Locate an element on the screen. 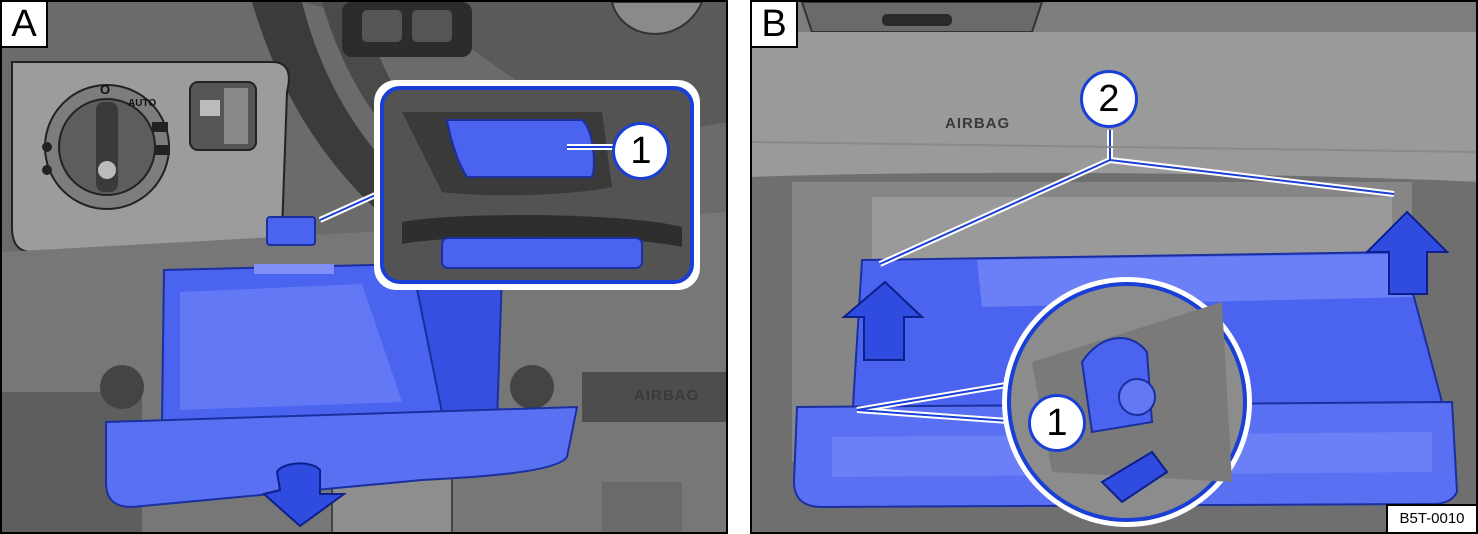 This screenshot has height=534, width=1478. panel-b-letter: B is located at coordinates (775, 25).